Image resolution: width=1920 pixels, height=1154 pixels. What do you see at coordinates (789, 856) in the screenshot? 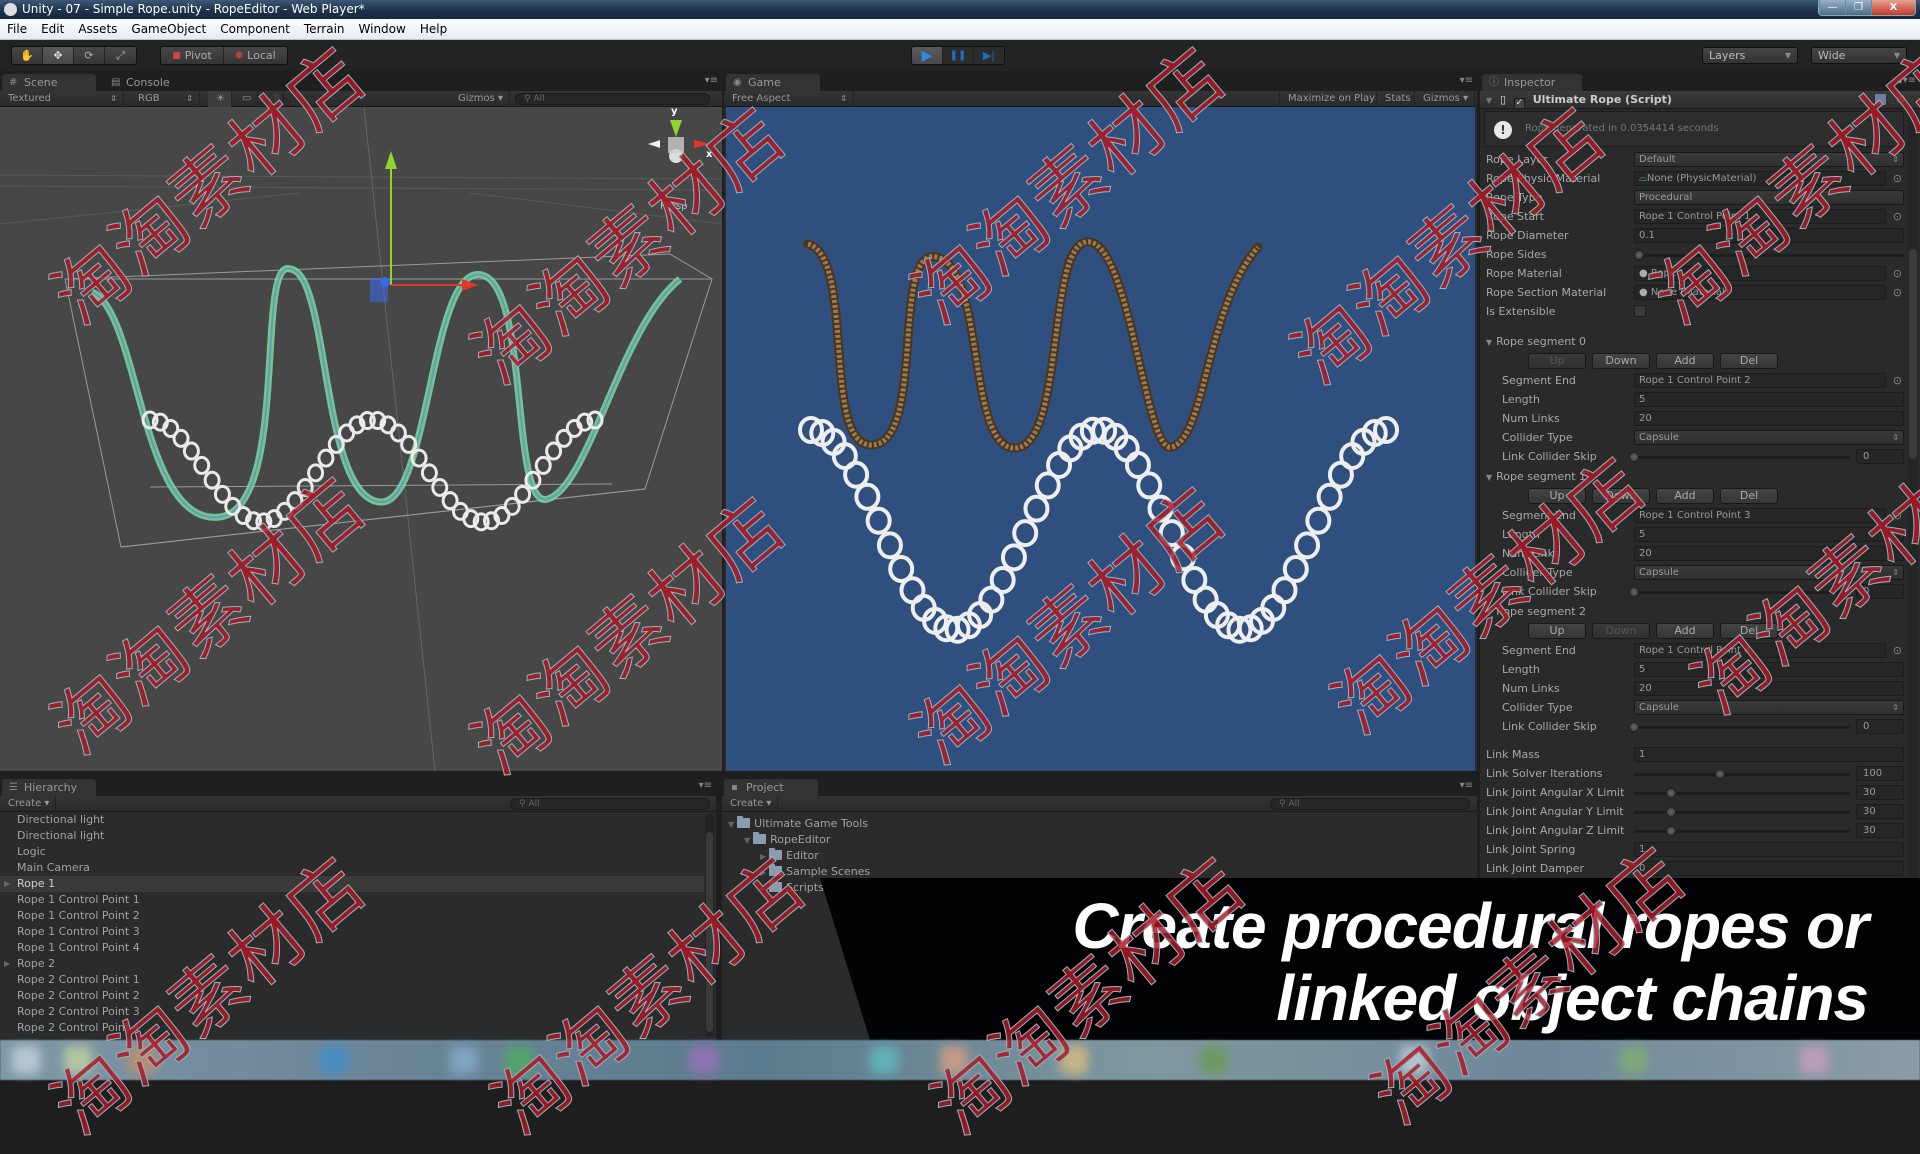
I see `project-folder: ▶ Editor` at bounding box center [789, 856].